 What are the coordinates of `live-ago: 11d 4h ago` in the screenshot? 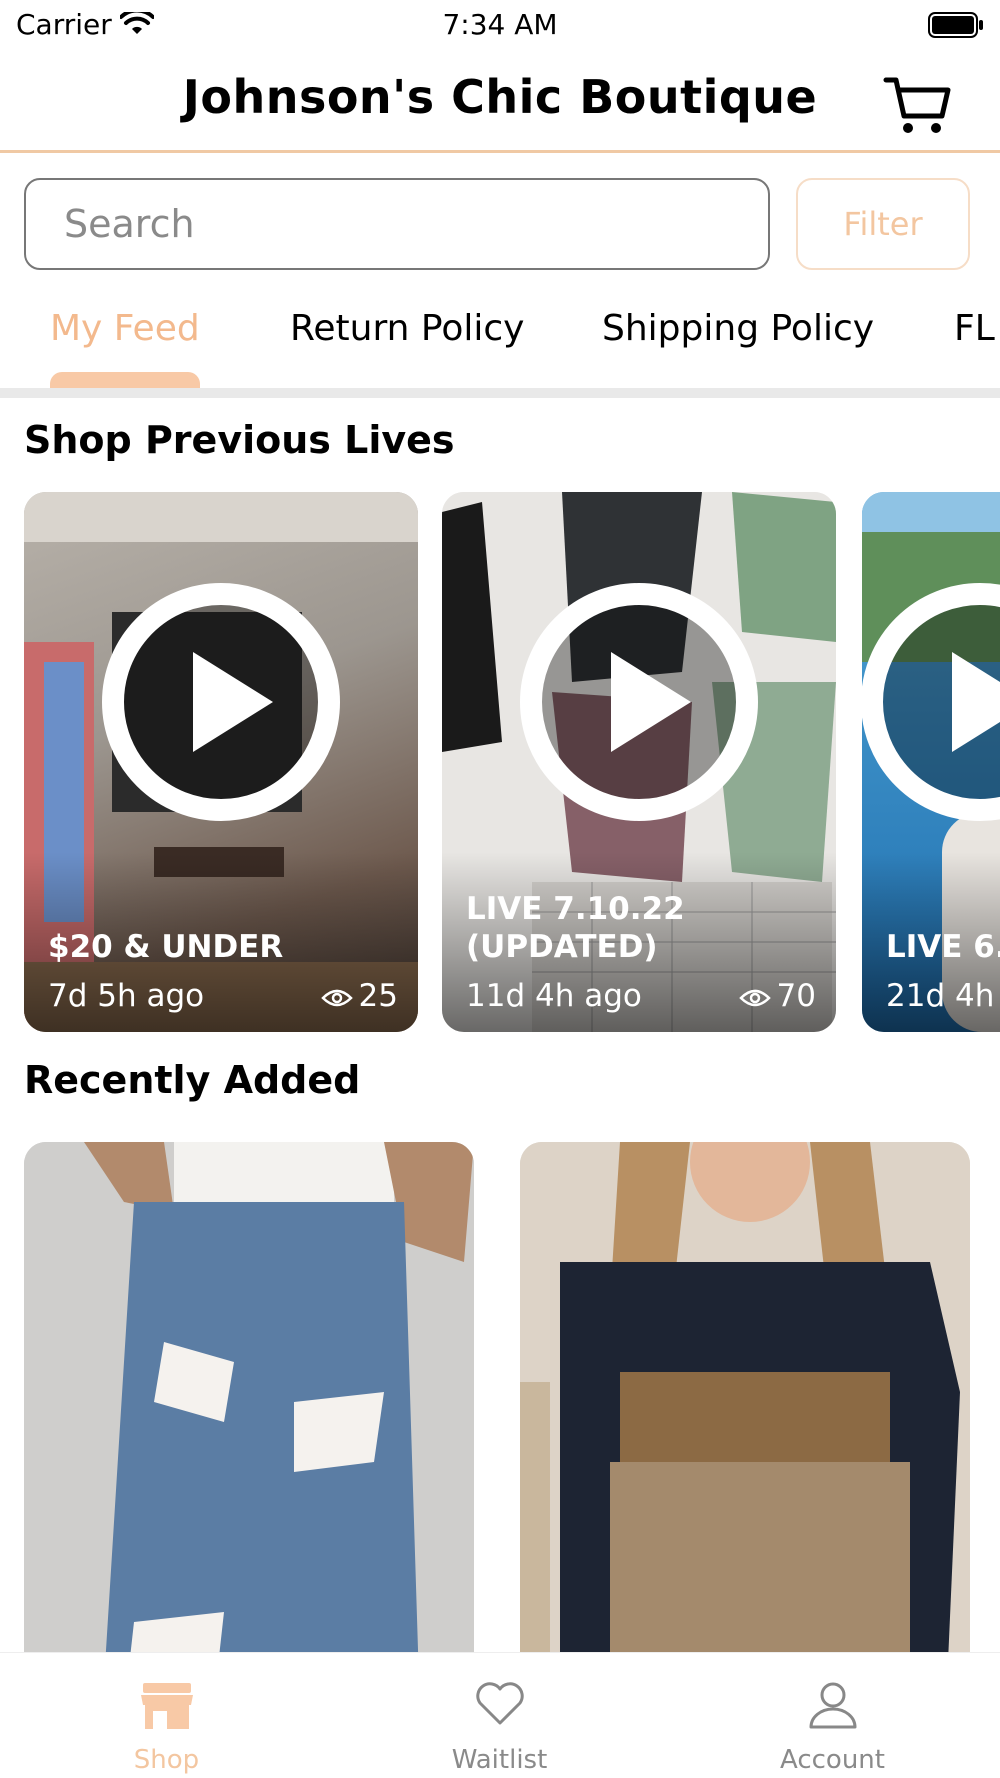 It's located at (554, 996).